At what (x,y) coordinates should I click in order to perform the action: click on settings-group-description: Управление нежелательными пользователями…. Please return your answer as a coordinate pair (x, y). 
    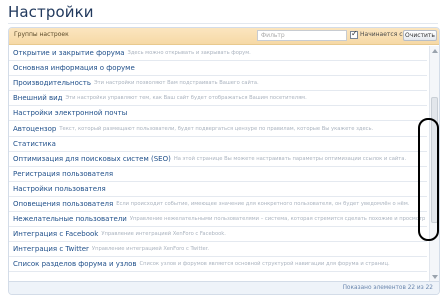
    Looking at the image, I should click on (278, 219).